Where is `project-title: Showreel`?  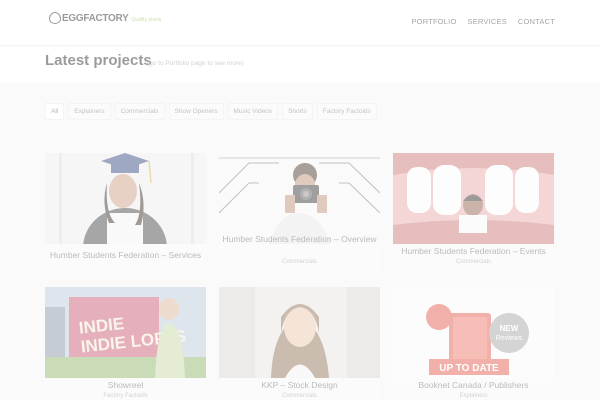
project-title: Showreel is located at coordinates (125, 385).